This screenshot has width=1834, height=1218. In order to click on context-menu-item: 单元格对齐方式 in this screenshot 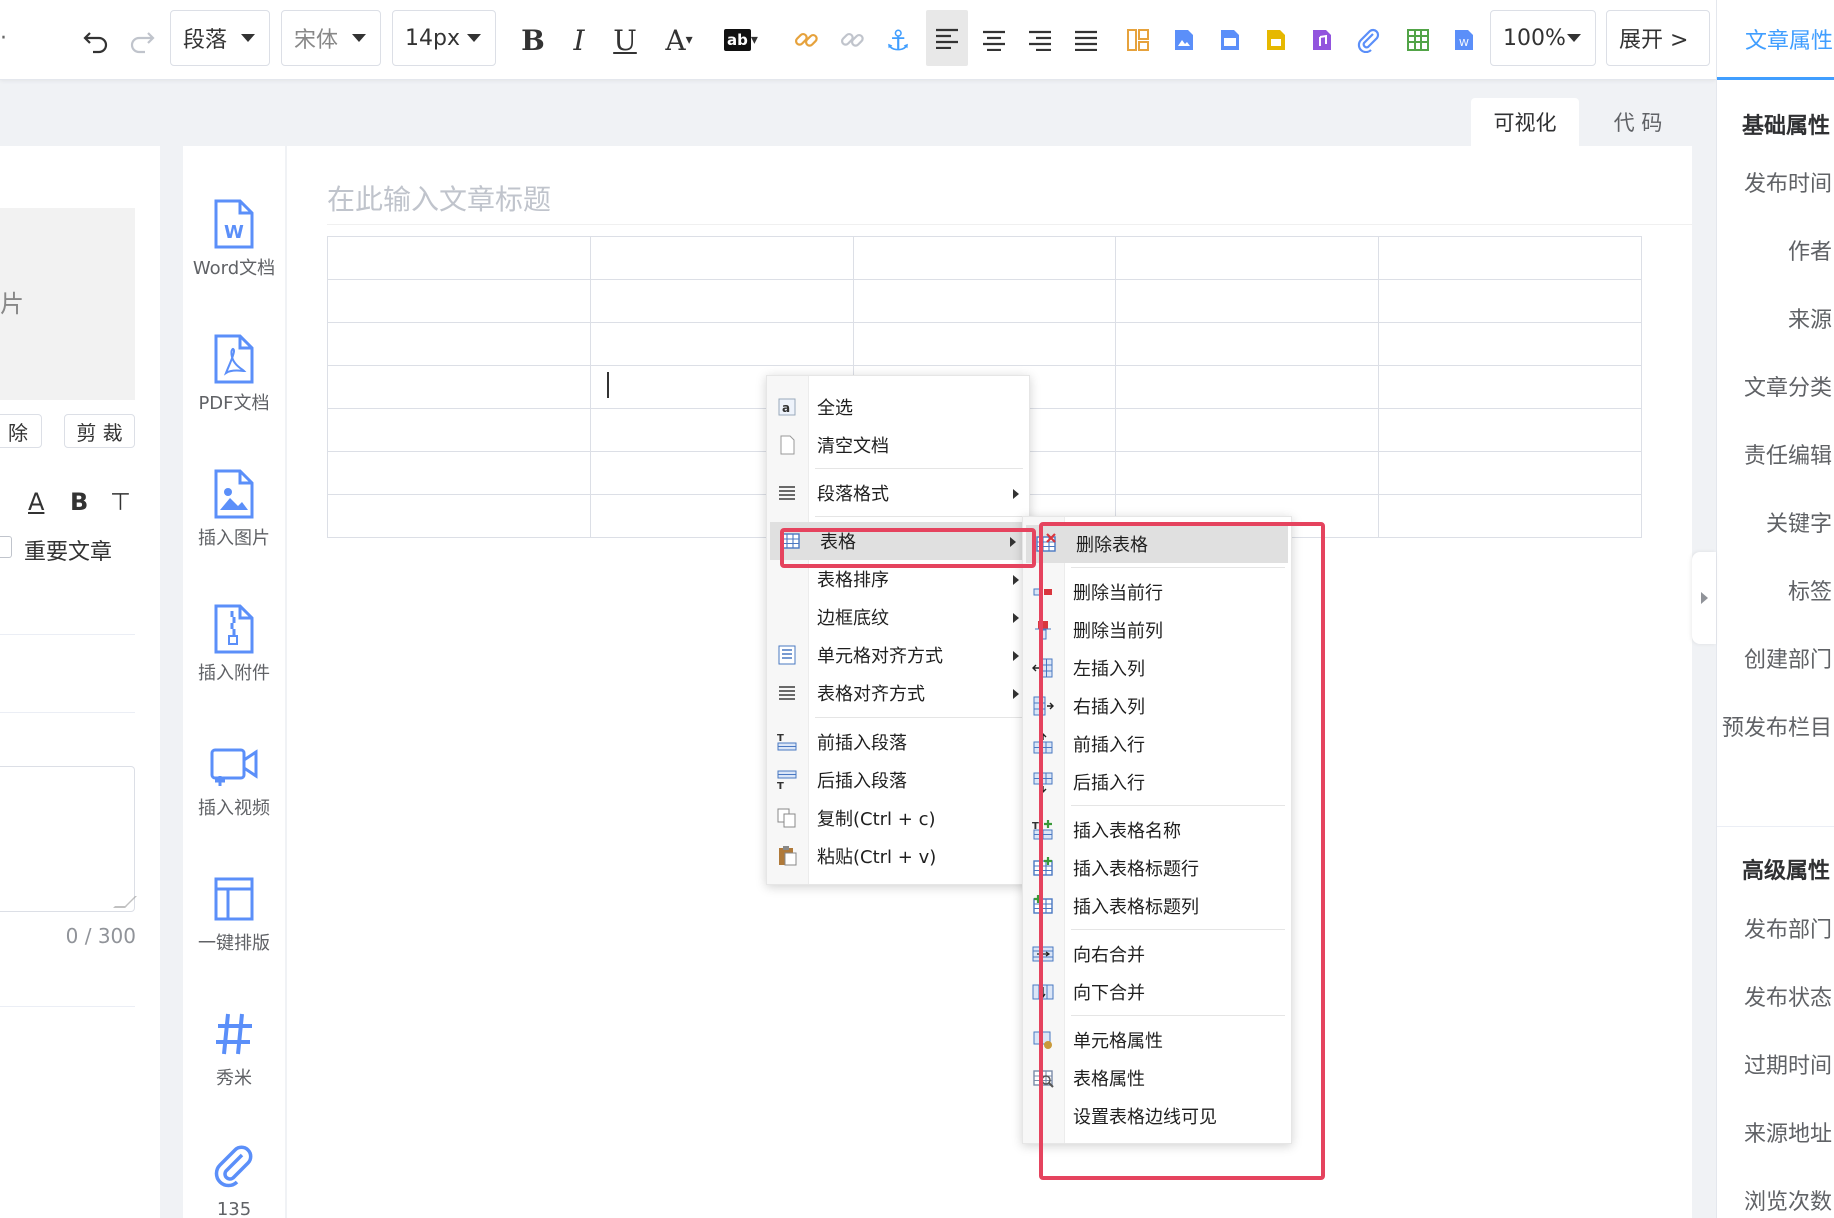, I will do `click(898, 655)`.